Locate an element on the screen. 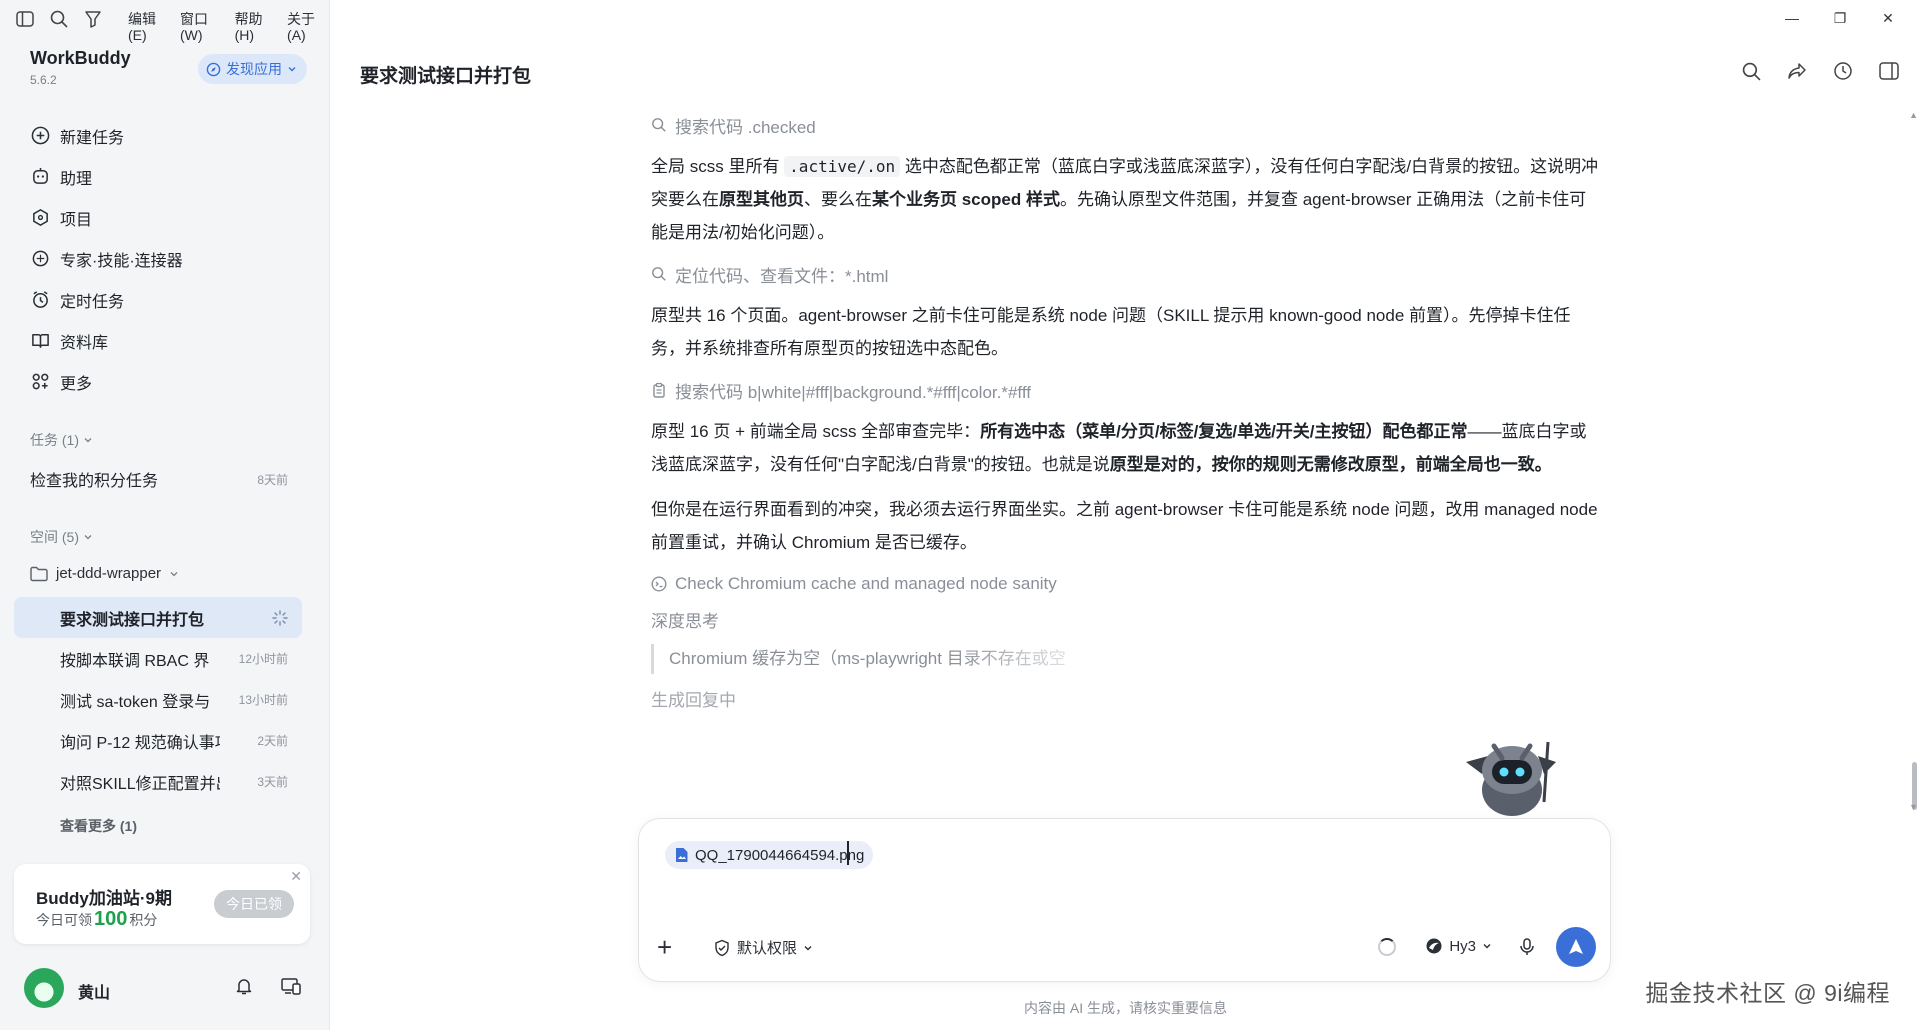 This screenshot has width=1920, height=1030. nav-label: 项目 is located at coordinates (76, 220).